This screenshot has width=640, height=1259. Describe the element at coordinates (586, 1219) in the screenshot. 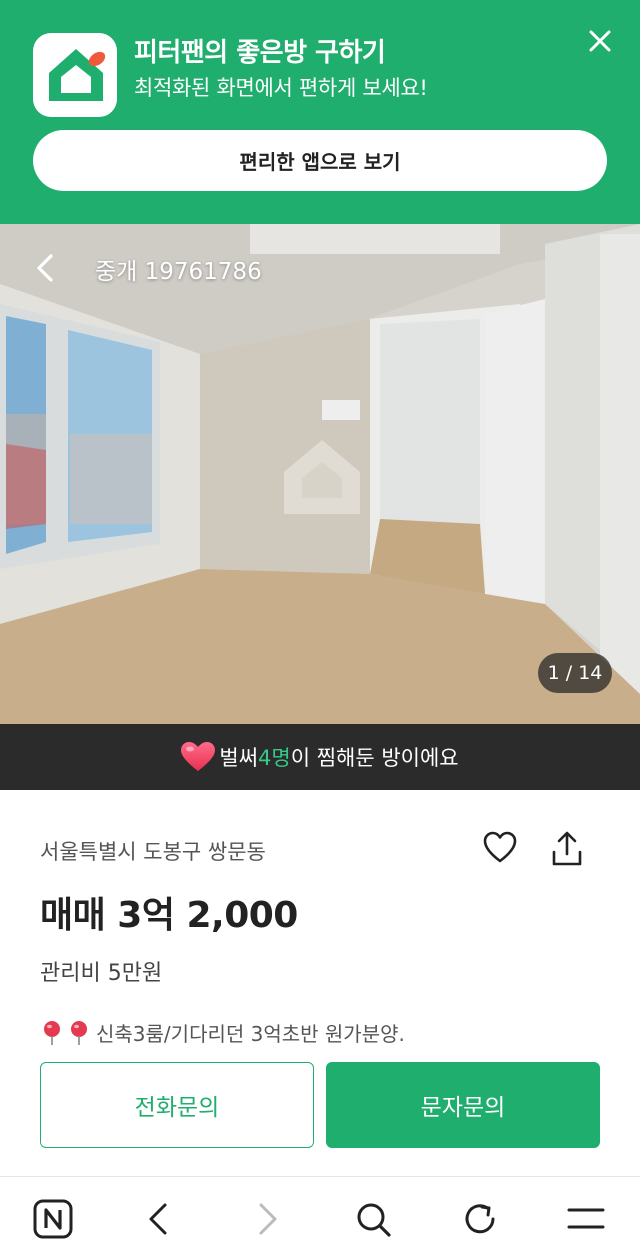

I see `menu-icon` at that location.